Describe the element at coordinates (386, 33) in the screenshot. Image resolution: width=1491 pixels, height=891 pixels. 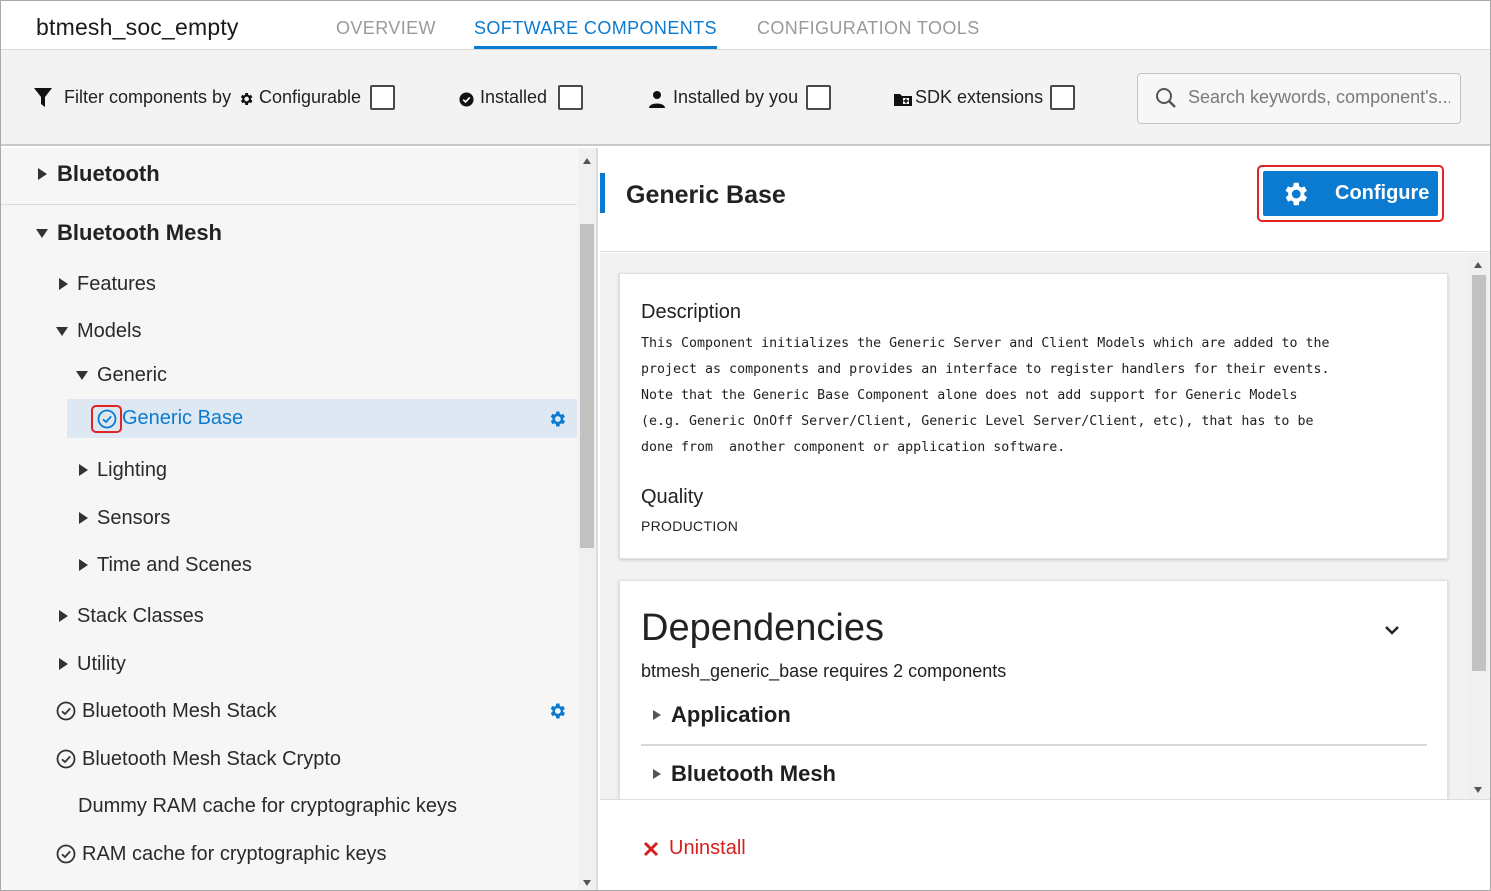
I see `tab-overview: OVERVIEW` at that location.